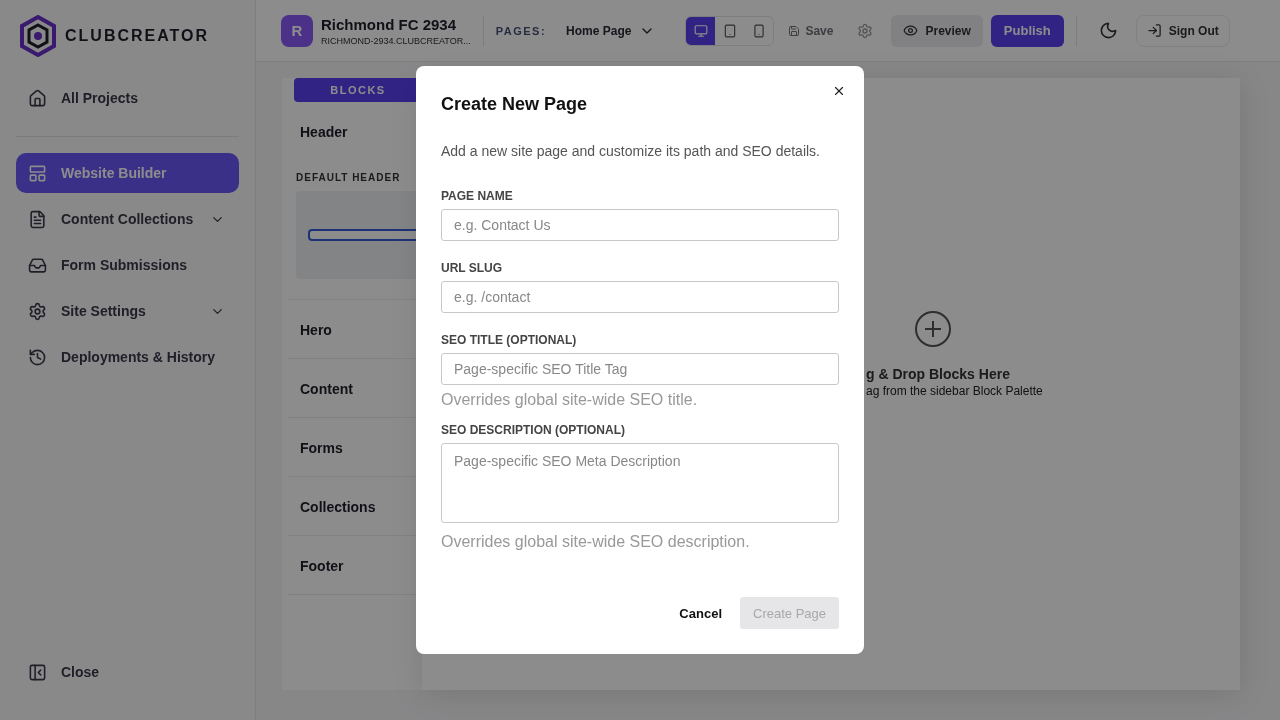 This screenshot has width=1280, height=720. I want to click on publish-button: Publish, so click(1027, 30).